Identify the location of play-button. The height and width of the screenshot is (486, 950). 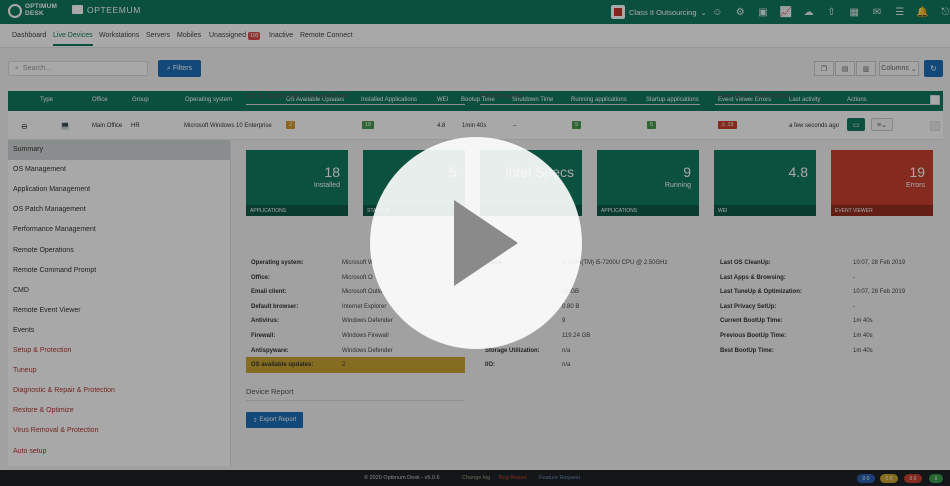
(476, 243).